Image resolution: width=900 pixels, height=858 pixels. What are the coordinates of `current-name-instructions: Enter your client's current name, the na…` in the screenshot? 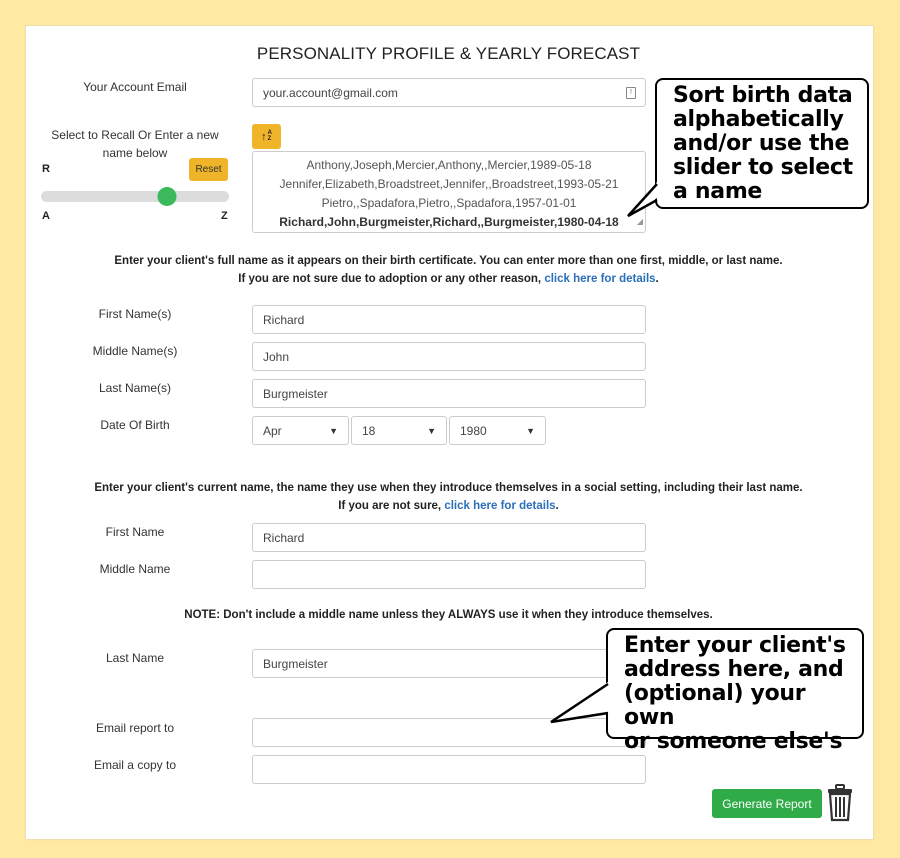 It's located at (448, 497).